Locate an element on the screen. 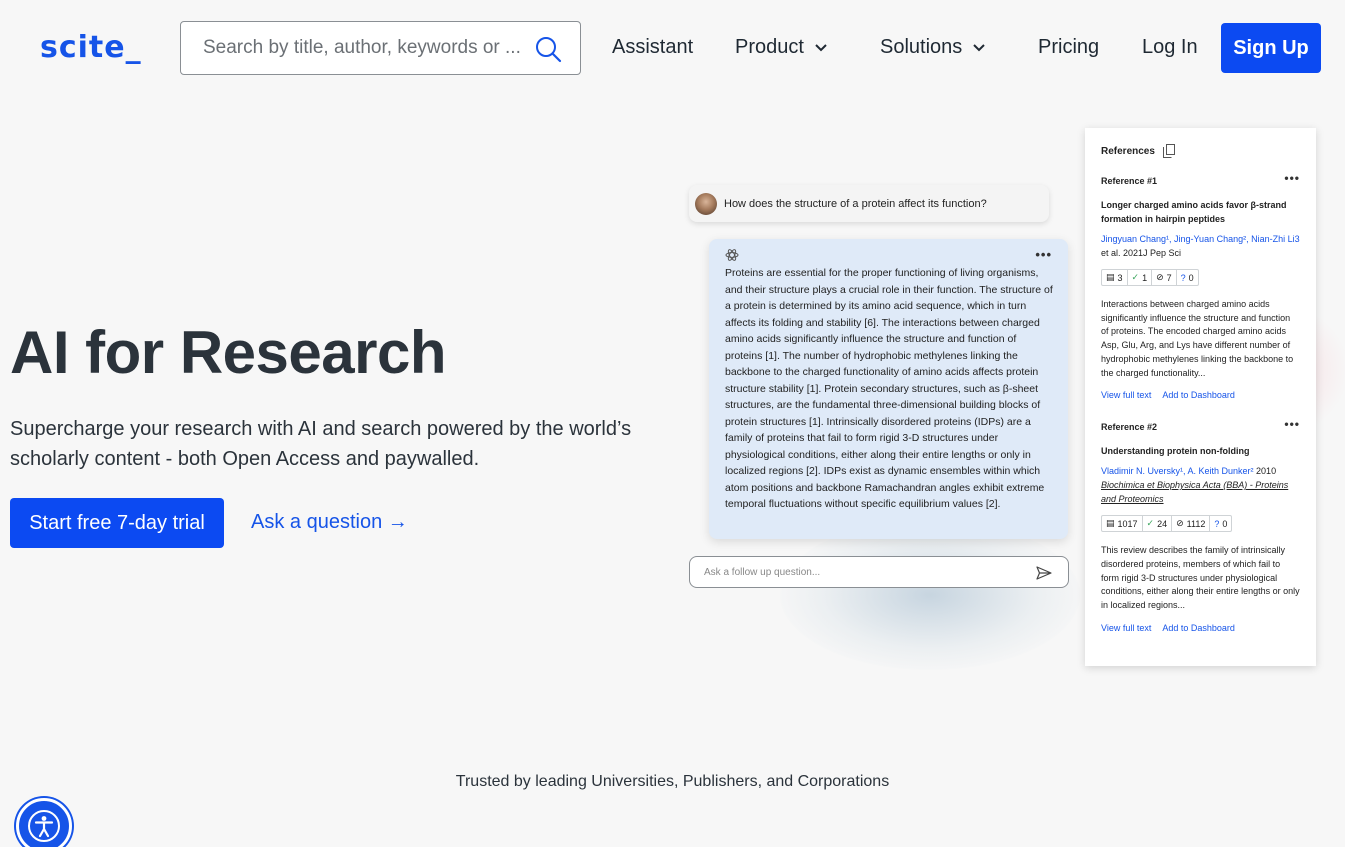 The width and height of the screenshot is (1345, 847). citation-stats: ▤ 3 ✓ 1 ⊘ 7 ? 0 is located at coordinates (1150, 277).